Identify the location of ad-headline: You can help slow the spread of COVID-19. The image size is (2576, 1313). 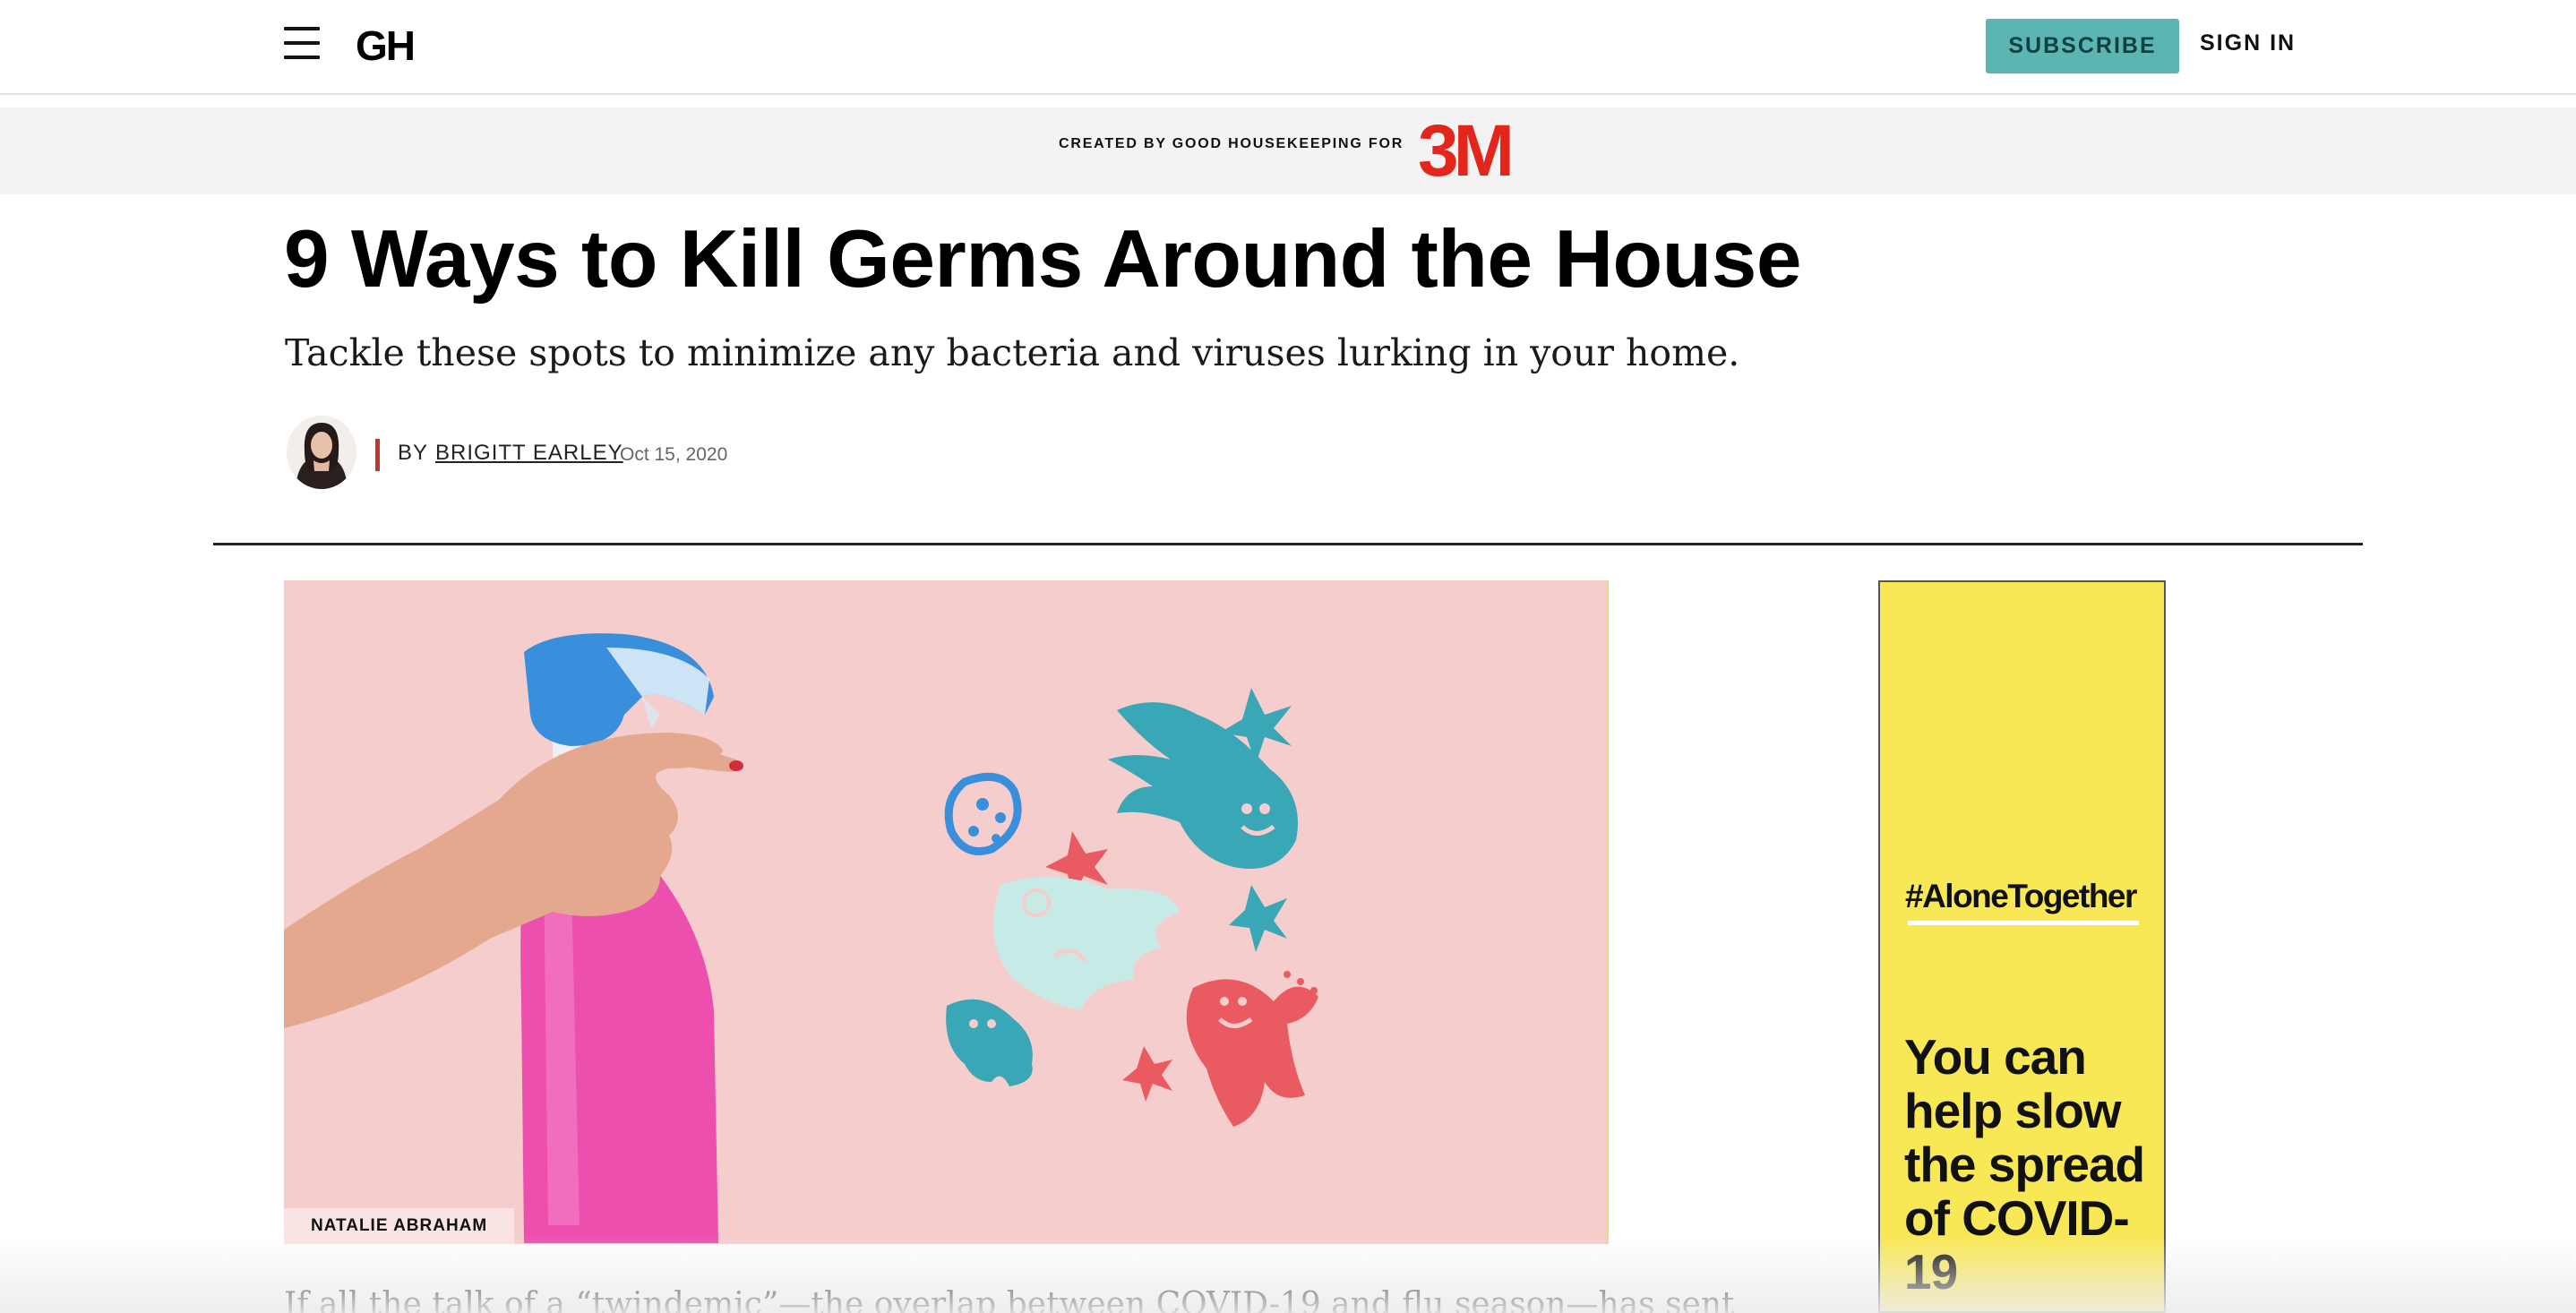
(2024, 1164).